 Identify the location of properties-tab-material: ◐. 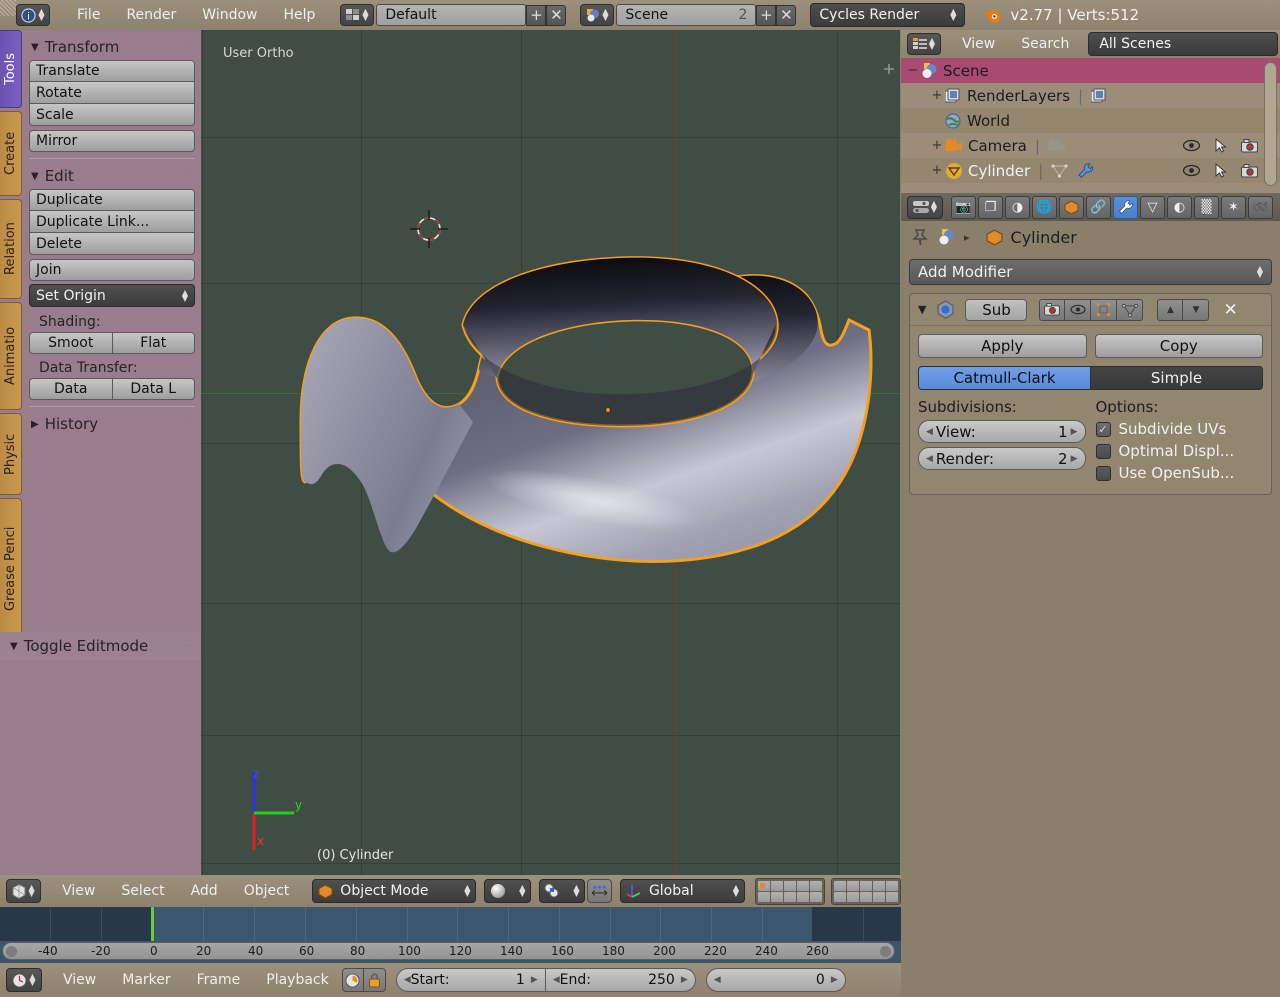
(1179, 207).